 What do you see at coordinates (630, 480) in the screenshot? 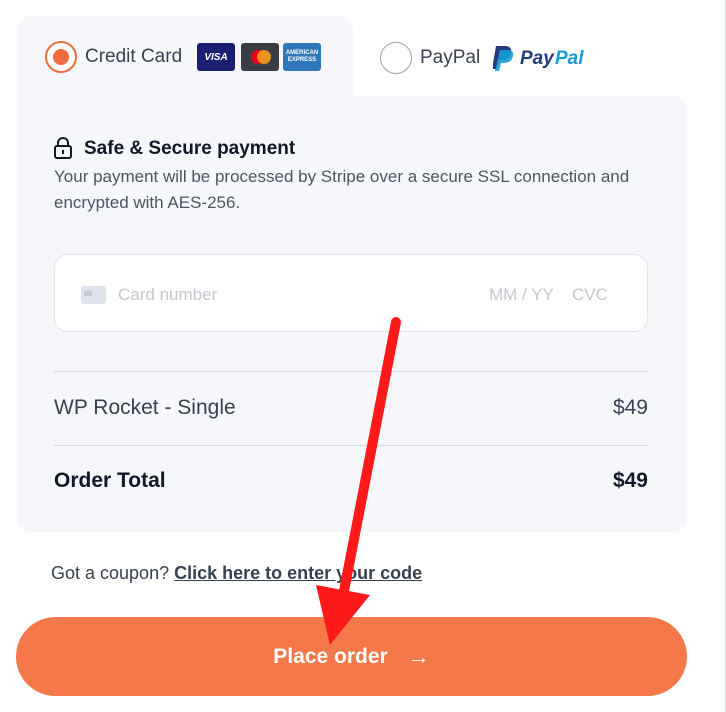
I see `order-total-price: $49` at bounding box center [630, 480].